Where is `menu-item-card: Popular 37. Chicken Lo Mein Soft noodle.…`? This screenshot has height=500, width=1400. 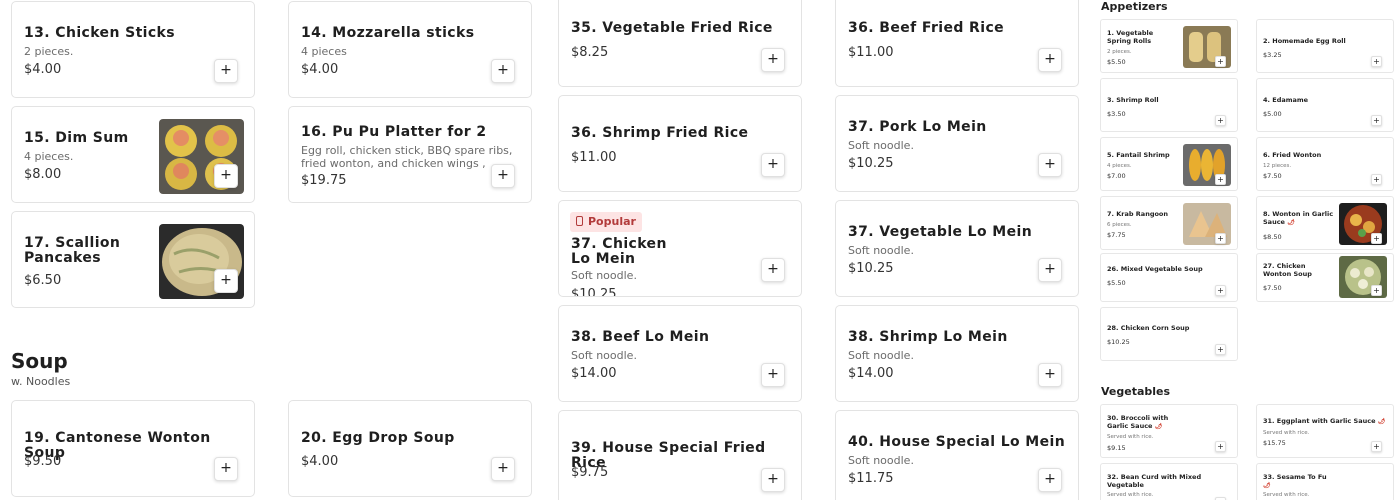
menu-item-card: Popular 37. Chicken Lo Mein Soft noodle.… is located at coordinates (680, 248).